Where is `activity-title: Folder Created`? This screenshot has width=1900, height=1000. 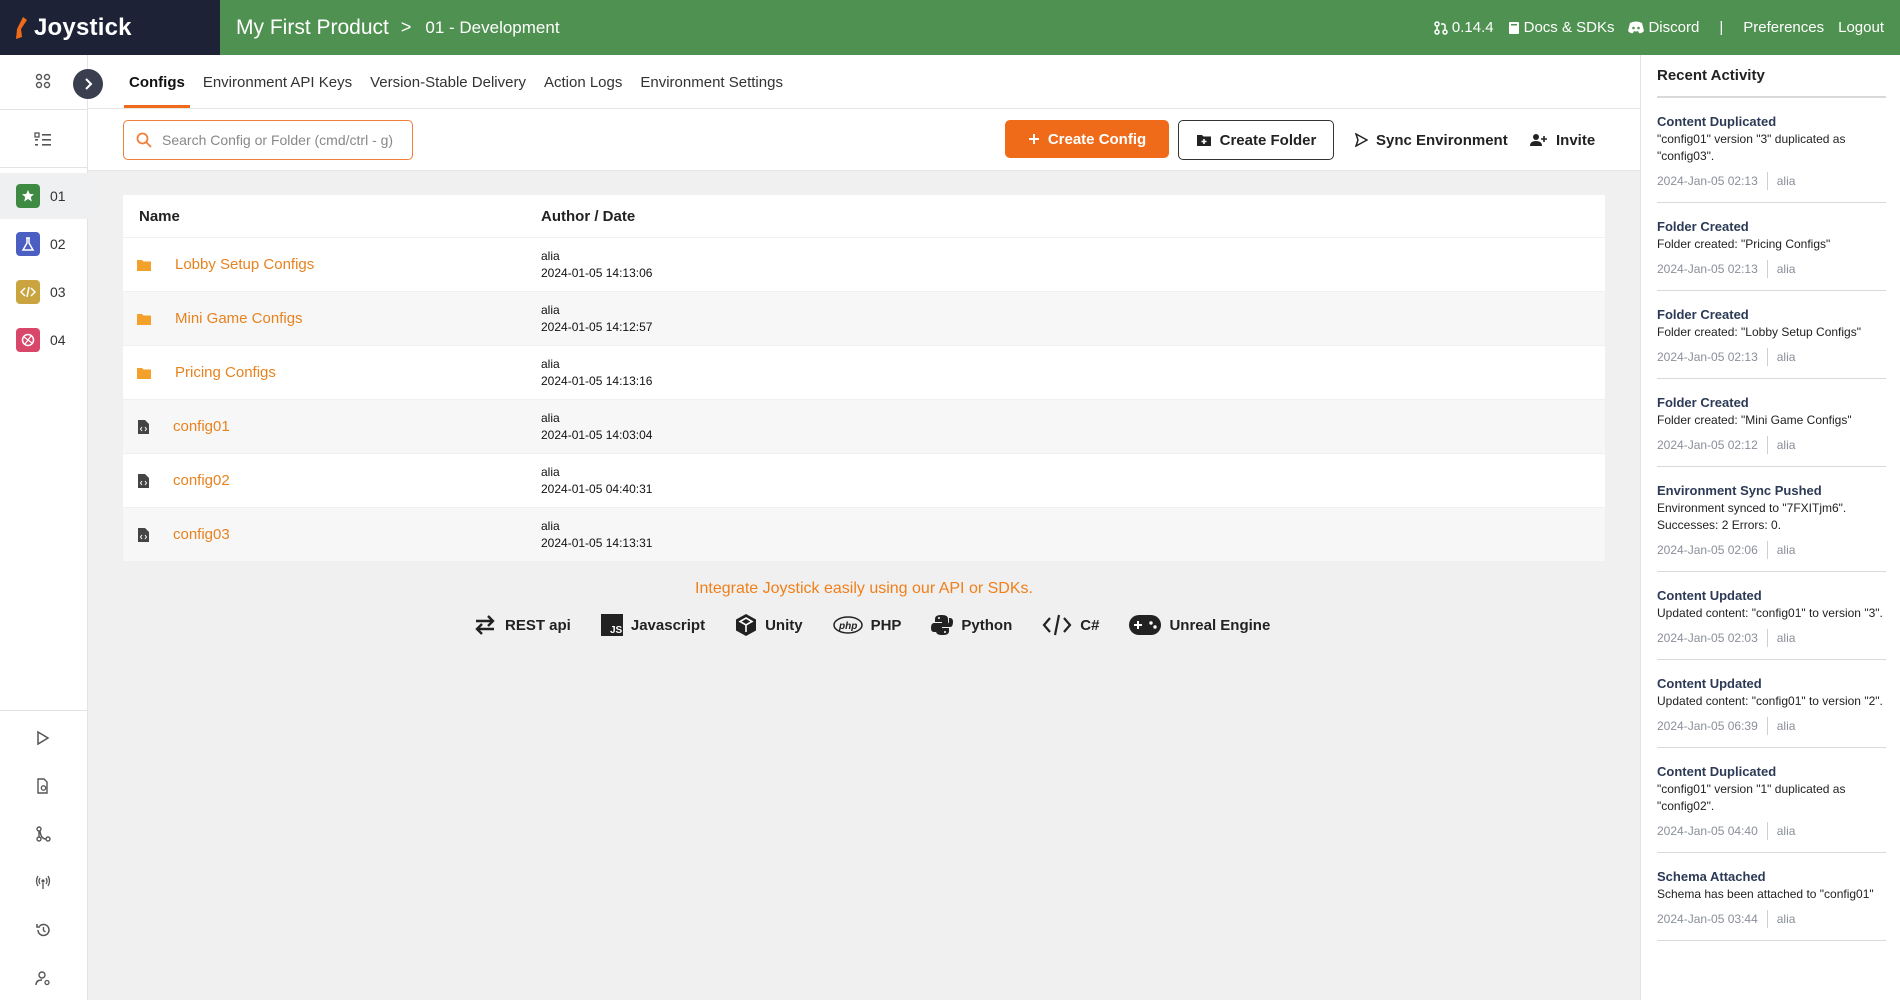 activity-title: Folder Created is located at coordinates (1703, 226).